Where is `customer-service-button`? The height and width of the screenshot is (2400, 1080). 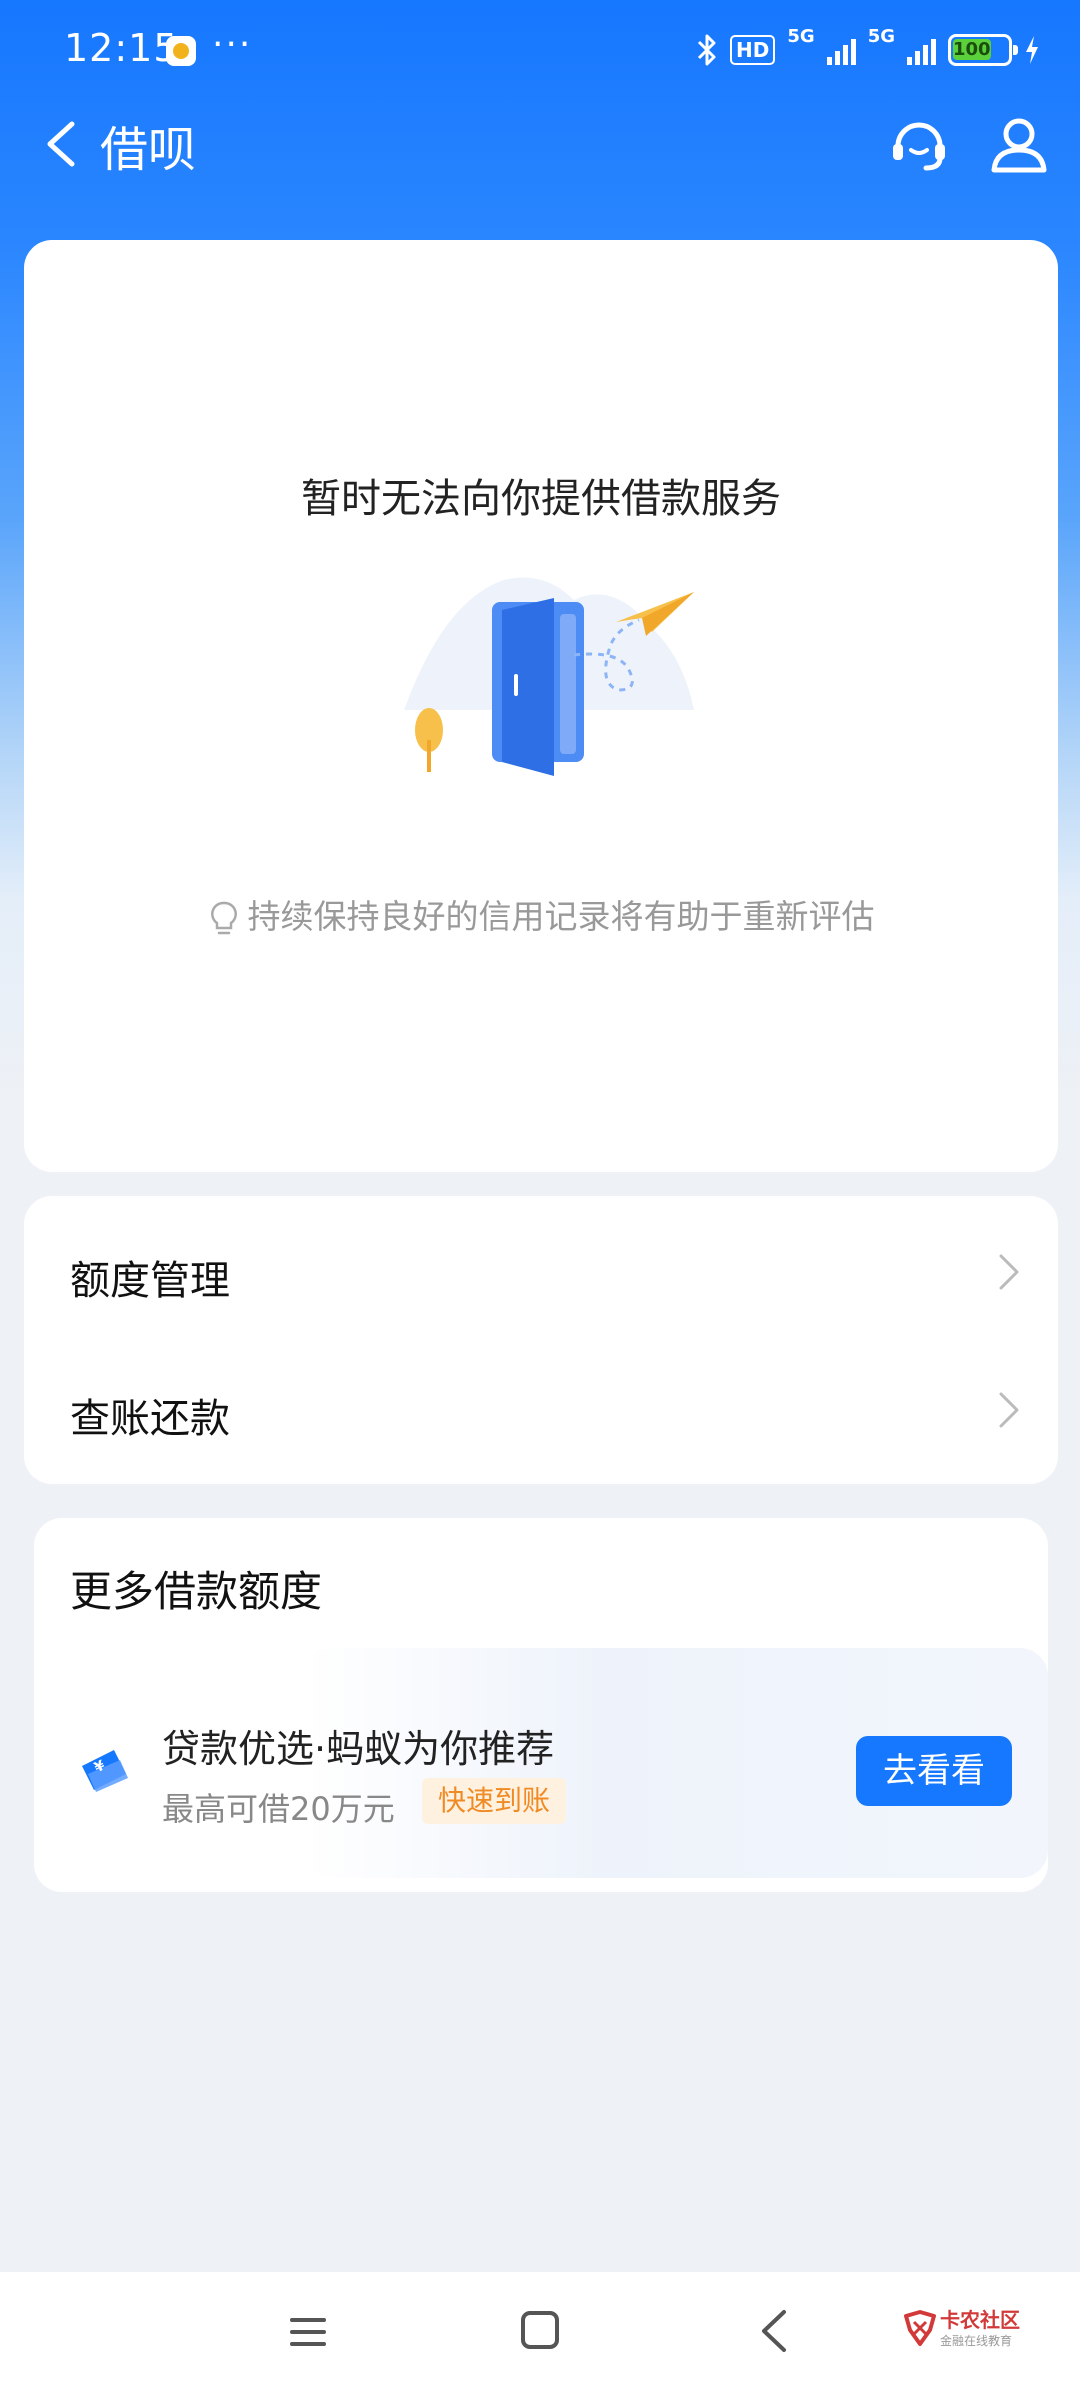
customer-service-button is located at coordinates (919, 143).